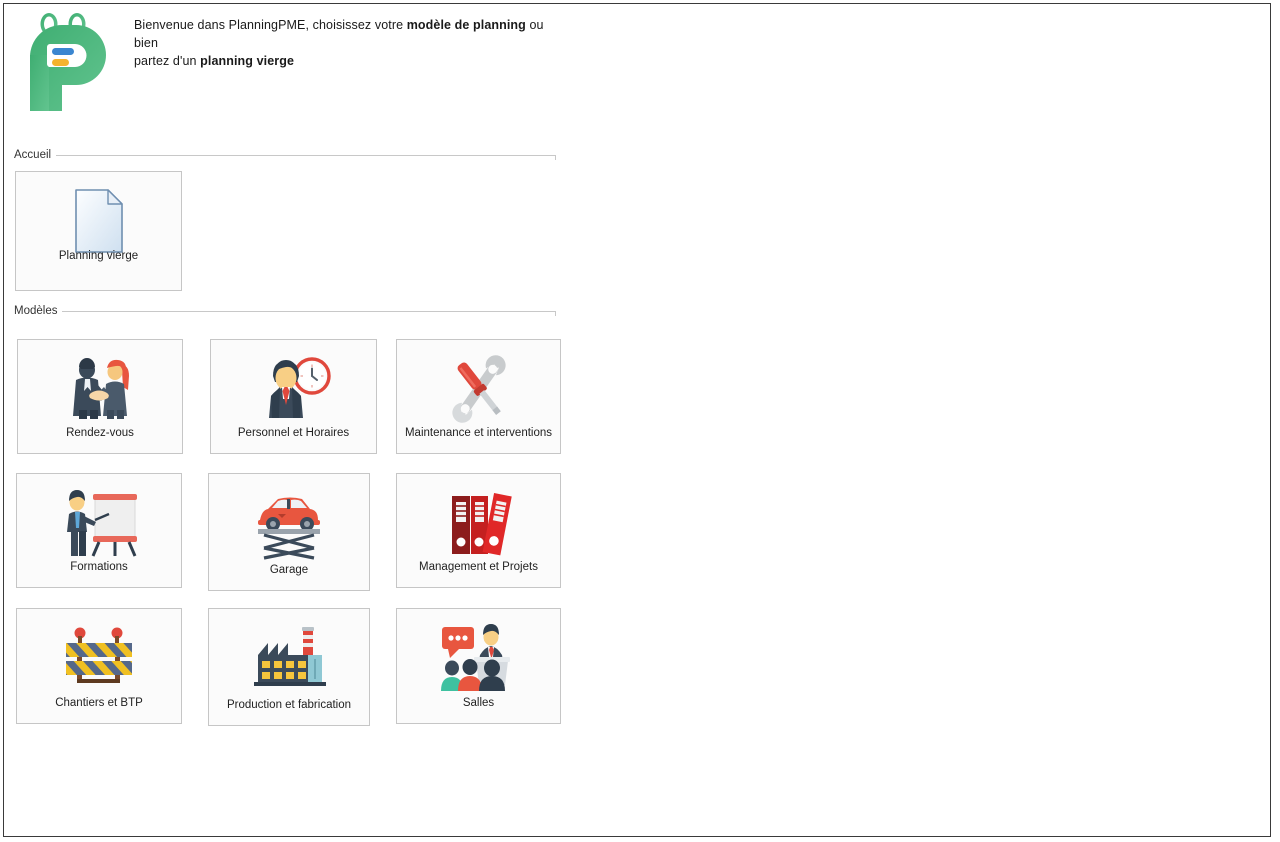 This screenshot has width=1280, height=842. What do you see at coordinates (35, 155) in the screenshot?
I see `group-header-accueil: Accueil` at bounding box center [35, 155].